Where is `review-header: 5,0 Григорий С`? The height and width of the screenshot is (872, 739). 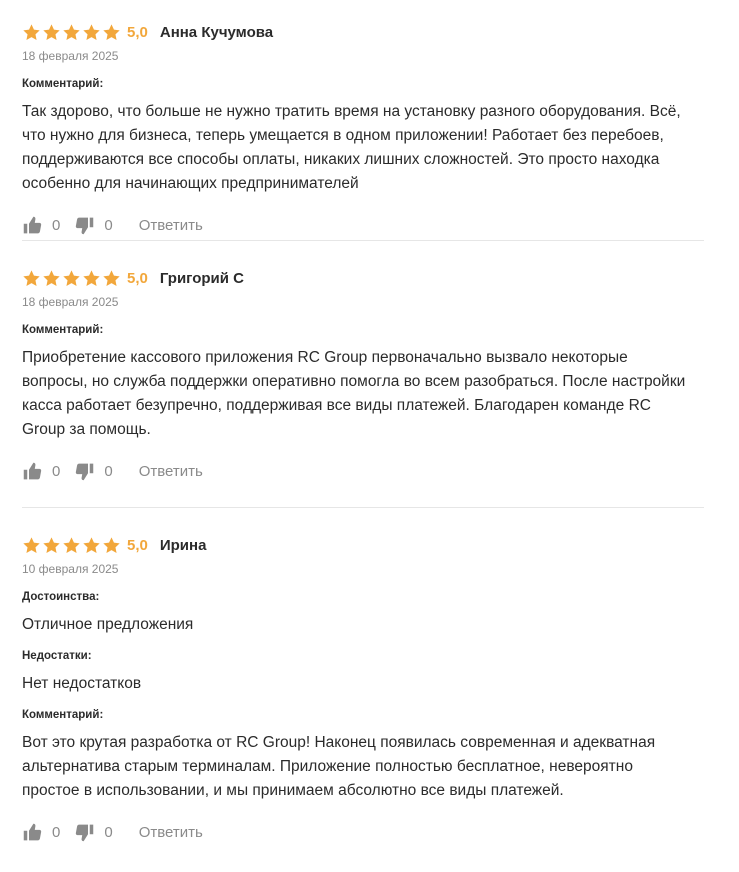
review-header: 5,0 Григорий С is located at coordinates (363, 278).